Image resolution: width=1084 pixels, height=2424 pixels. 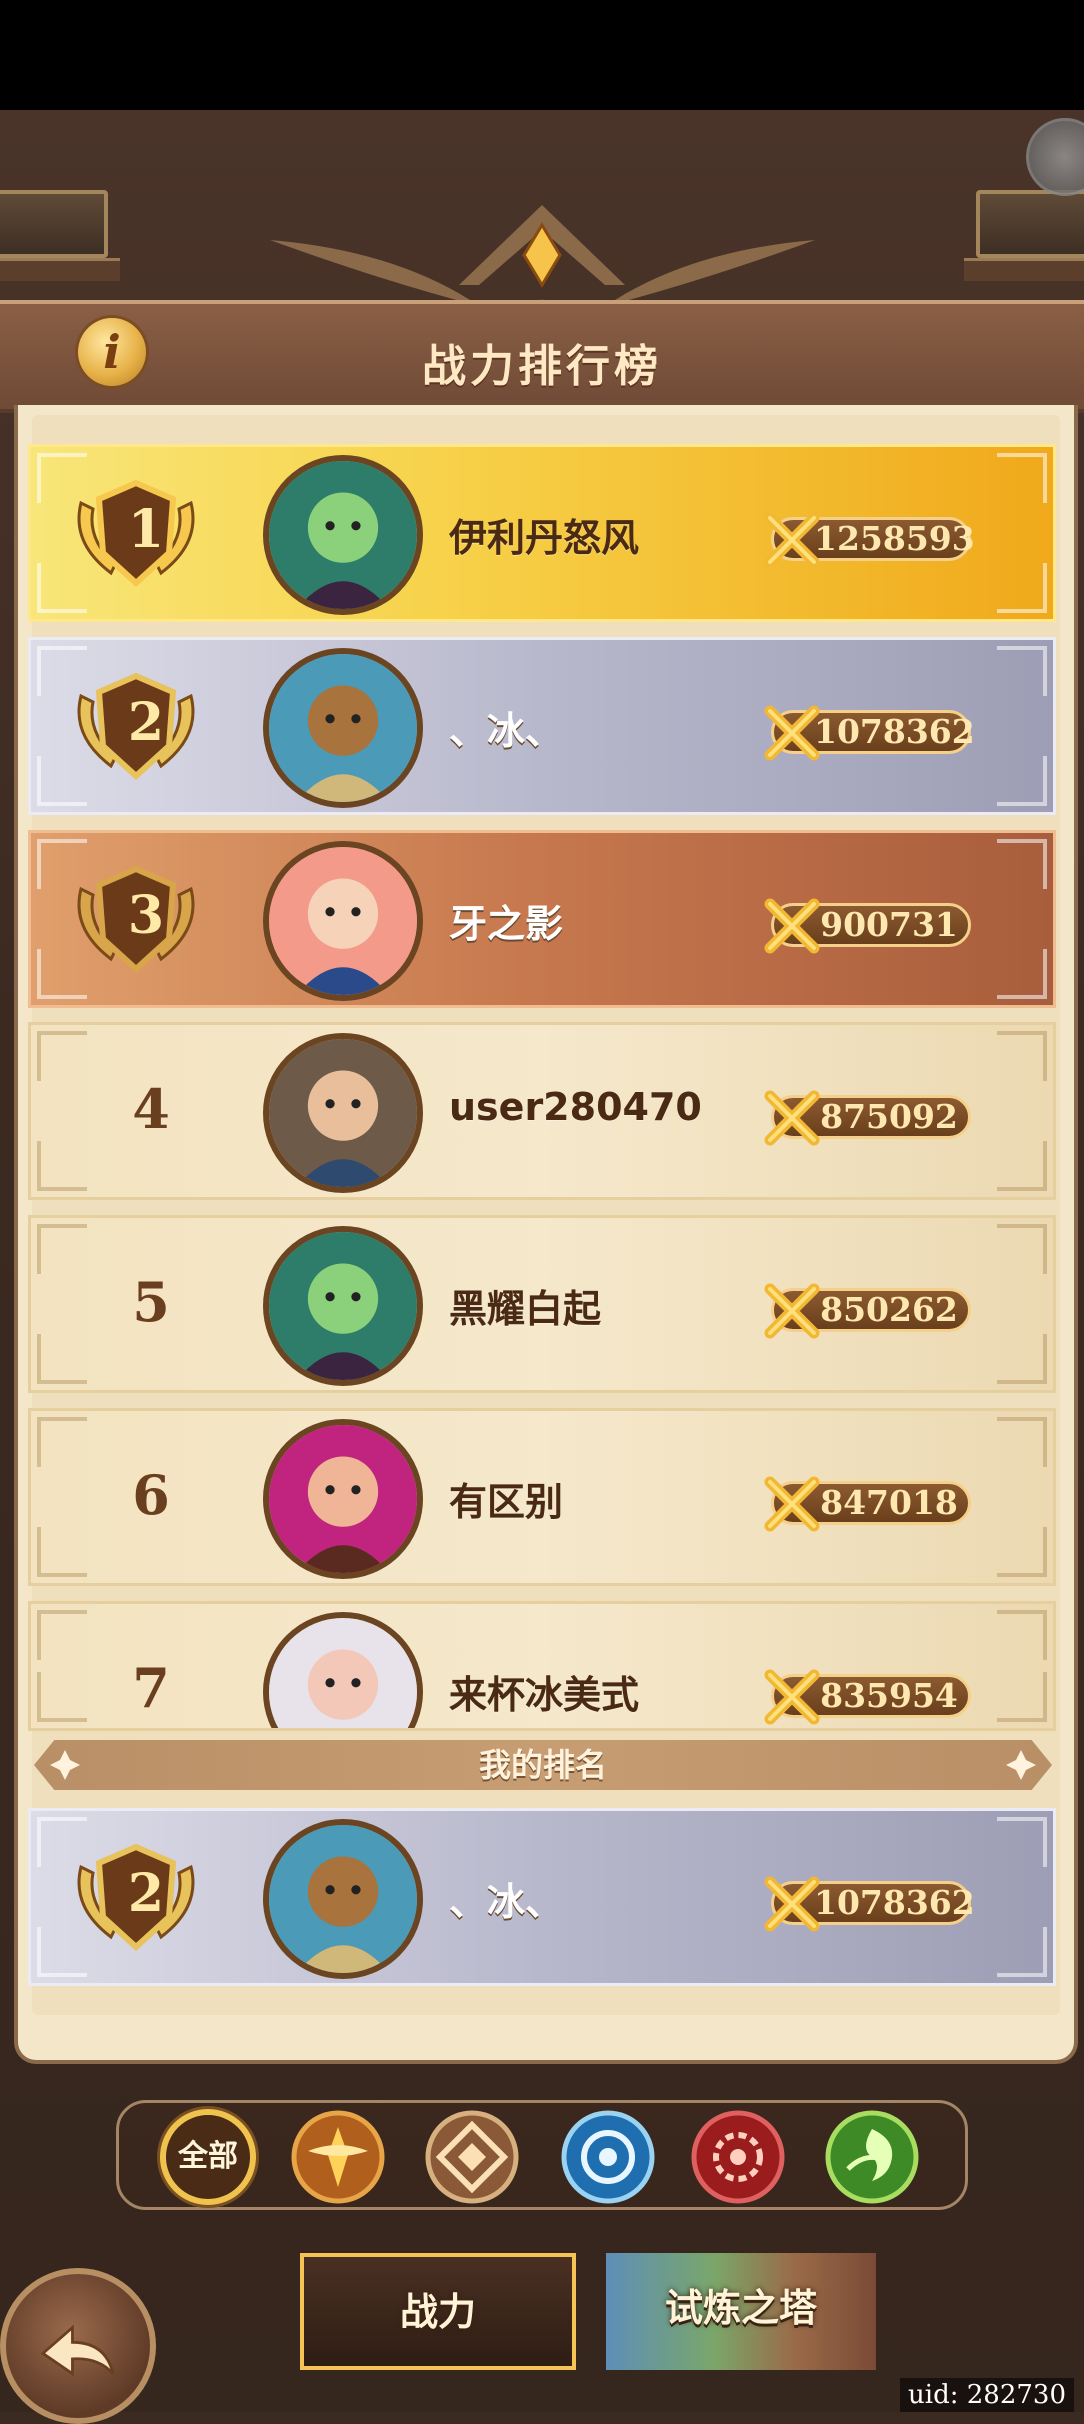 What do you see at coordinates (987, 2395) in the screenshot?
I see `uid-label: uid: 282730` at bounding box center [987, 2395].